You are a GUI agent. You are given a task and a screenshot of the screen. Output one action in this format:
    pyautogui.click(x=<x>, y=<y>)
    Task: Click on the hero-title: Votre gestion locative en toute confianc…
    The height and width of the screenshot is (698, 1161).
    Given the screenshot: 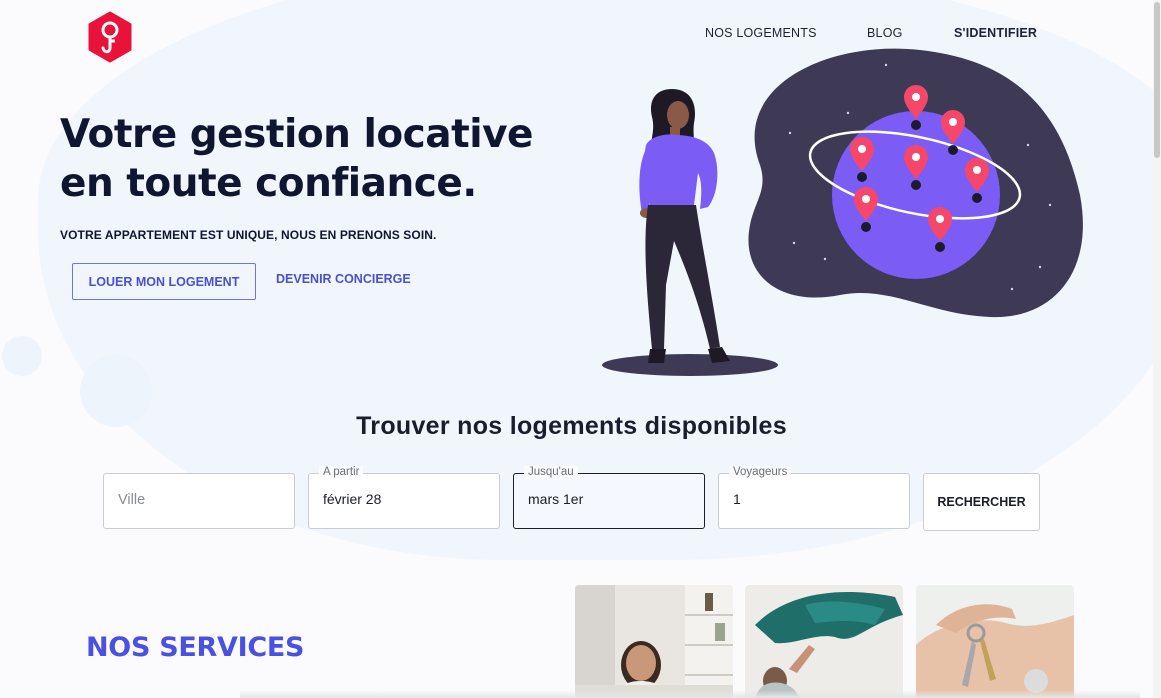 What is the action you would take?
    pyautogui.click(x=320, y=159)
    